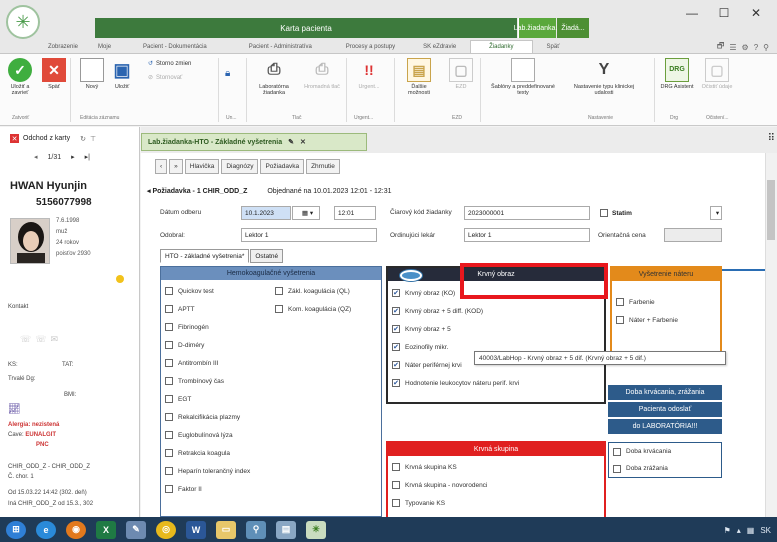 The width and height of the screenshot is (777, 542). Describe the element at coordinates (523, 77) in the screenshot. I see `templates-button: Šablóny a preddefinované texty` at that location.